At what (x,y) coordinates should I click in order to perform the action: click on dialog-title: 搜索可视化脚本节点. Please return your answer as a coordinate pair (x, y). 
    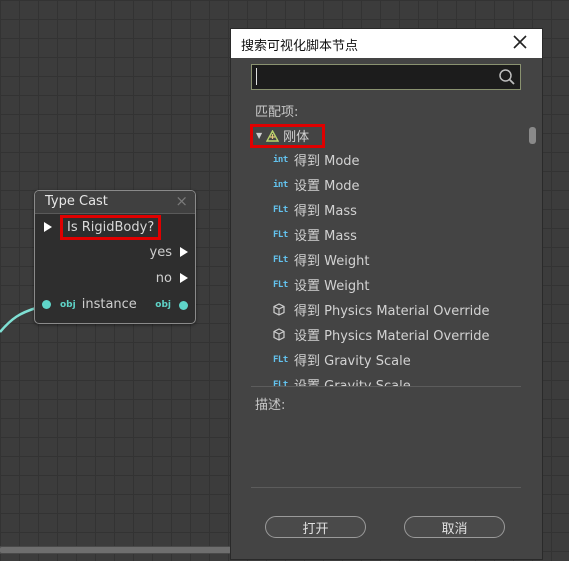
    Looking at the image, I should click on (300, 46).